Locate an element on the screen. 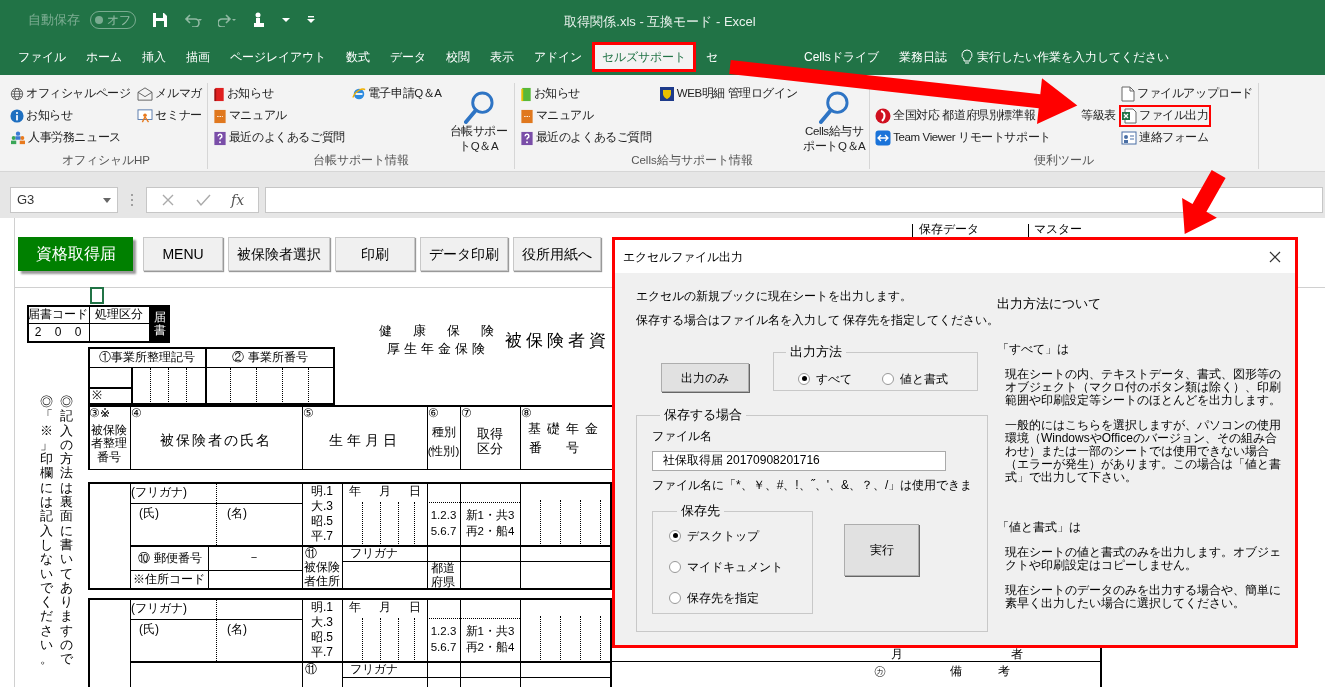 The height and width of the screenshot is (687, 1325). form-label: 明.1 is located at coordinates (322, 491).